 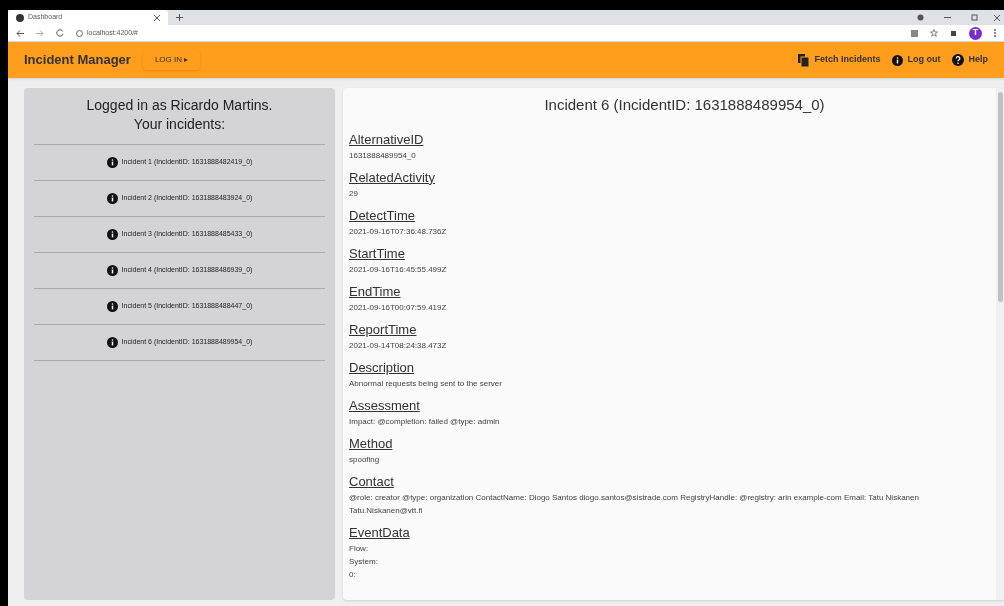 What do you see at coordinates (171, 60) in the screenshot?
I see `login-button: LOG IN ▸` at bounding box center [171, 60].